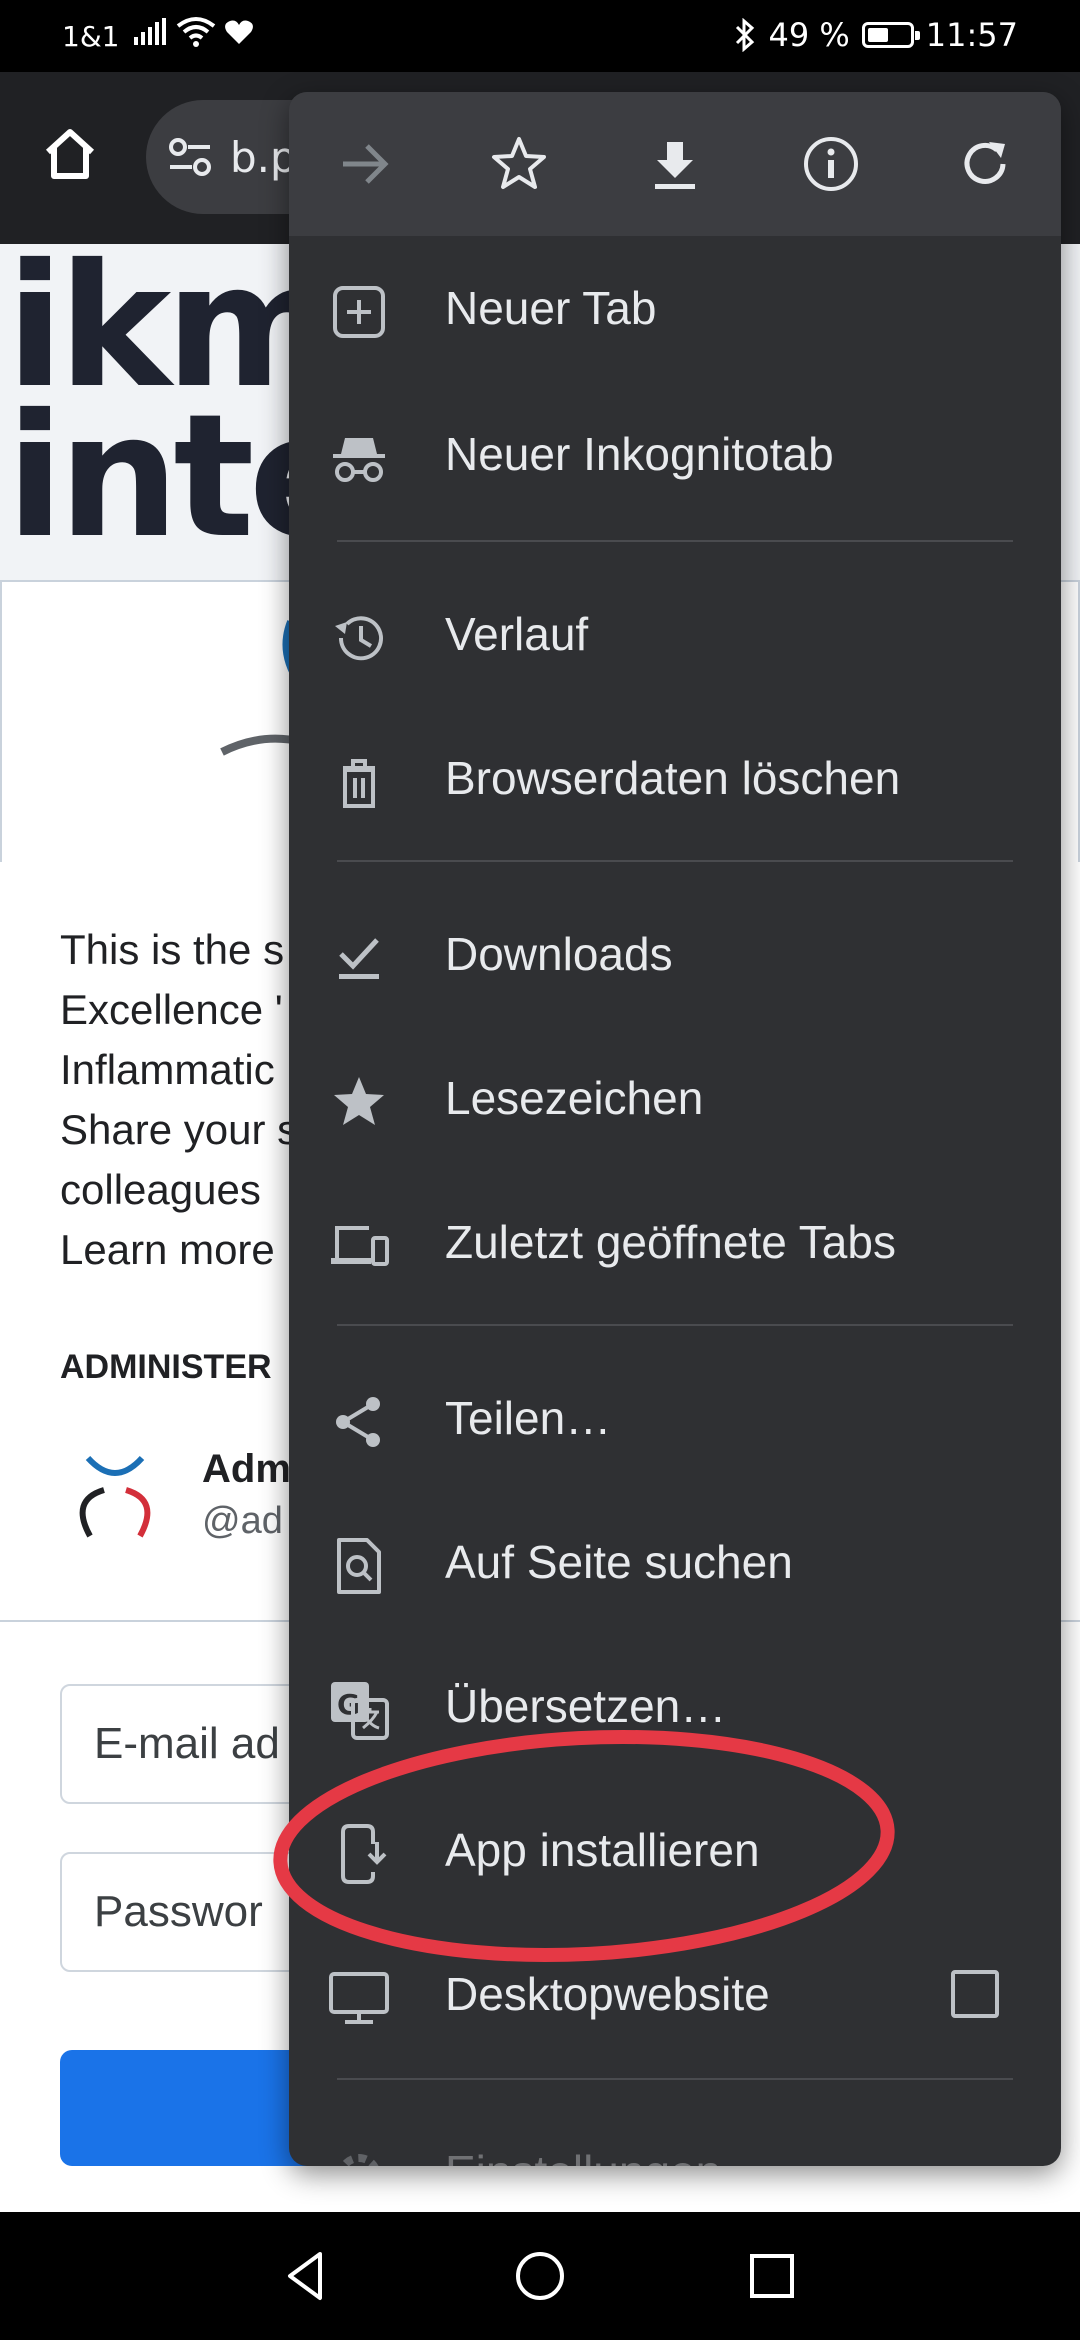 The image size is (1080, 2340). I want to click on heart-icon, so click(239, 32).